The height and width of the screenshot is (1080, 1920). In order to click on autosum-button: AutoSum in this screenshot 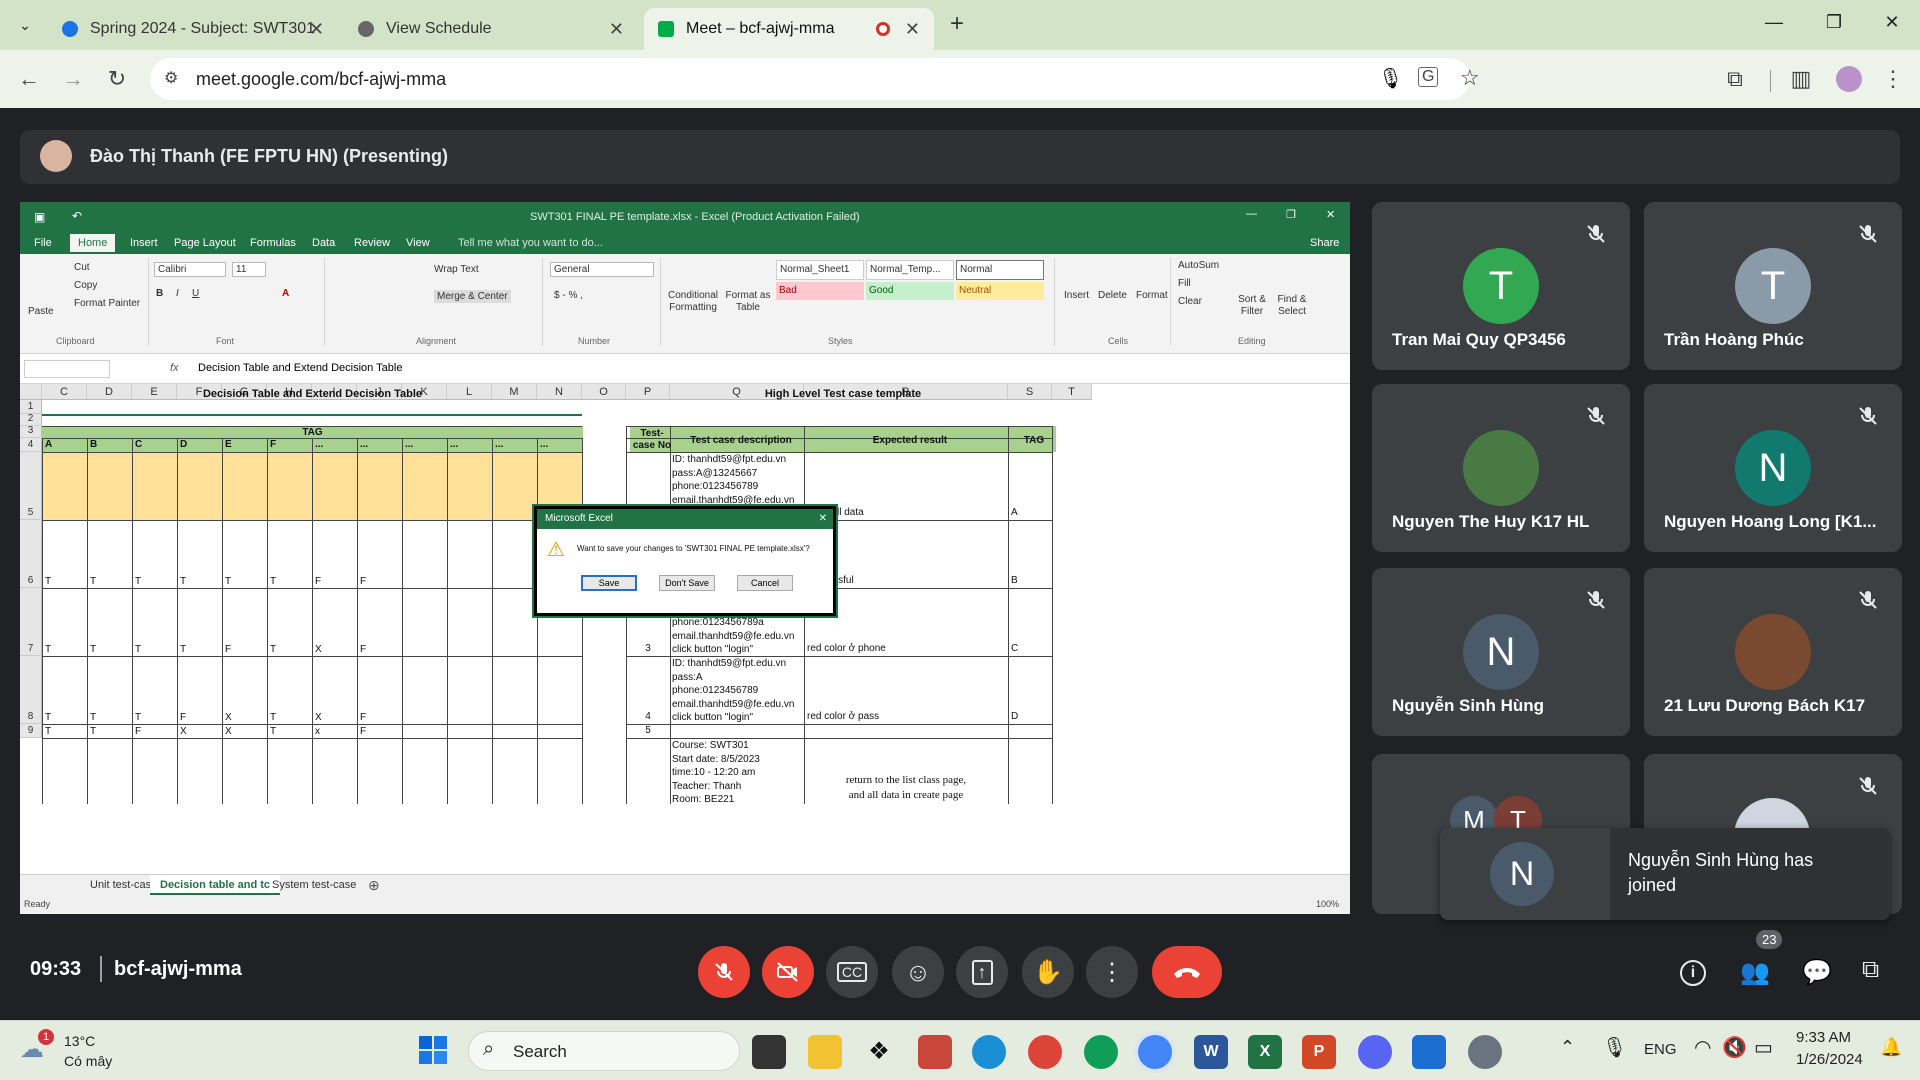, I will do `click(1198, 265)`.